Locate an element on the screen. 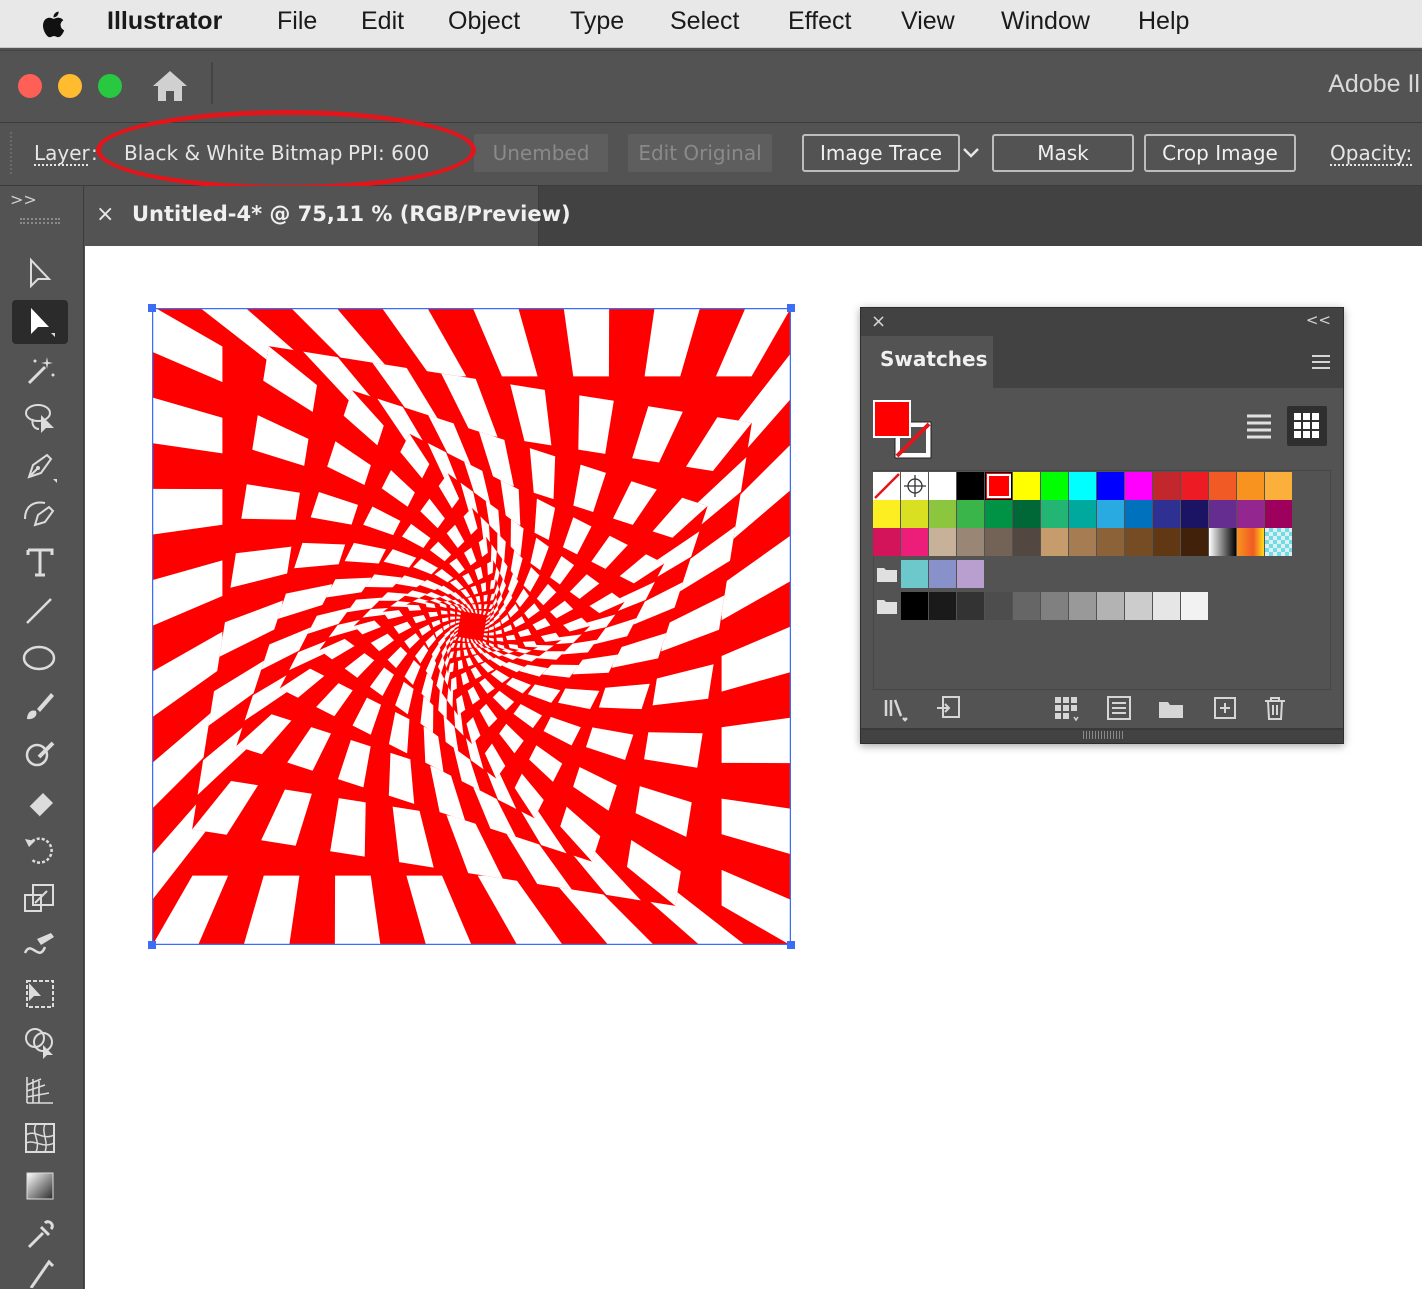 This screenshot has height=1289, width=1422. menu-view: View is located at coordinates (928, 21).